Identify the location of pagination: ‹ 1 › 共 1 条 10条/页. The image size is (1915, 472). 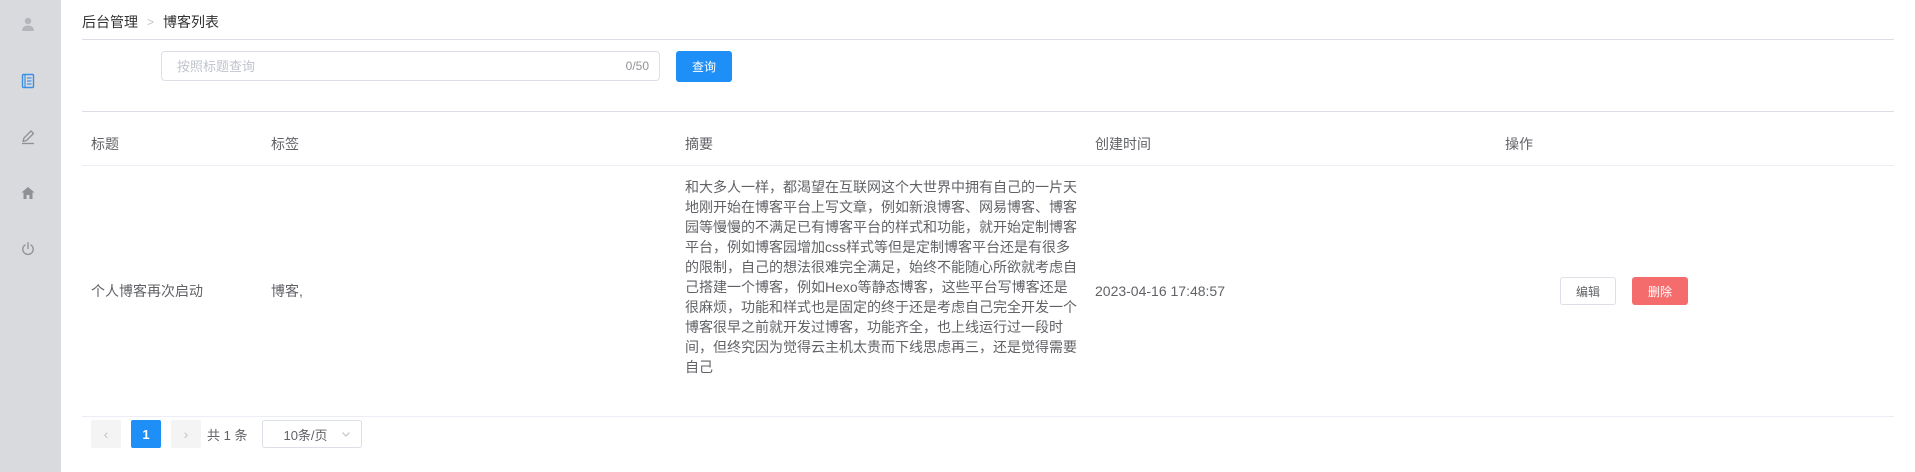
(227, 434).